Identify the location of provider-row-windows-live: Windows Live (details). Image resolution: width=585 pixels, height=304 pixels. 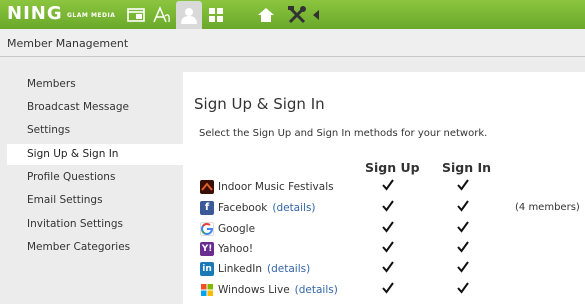
(392, 291).